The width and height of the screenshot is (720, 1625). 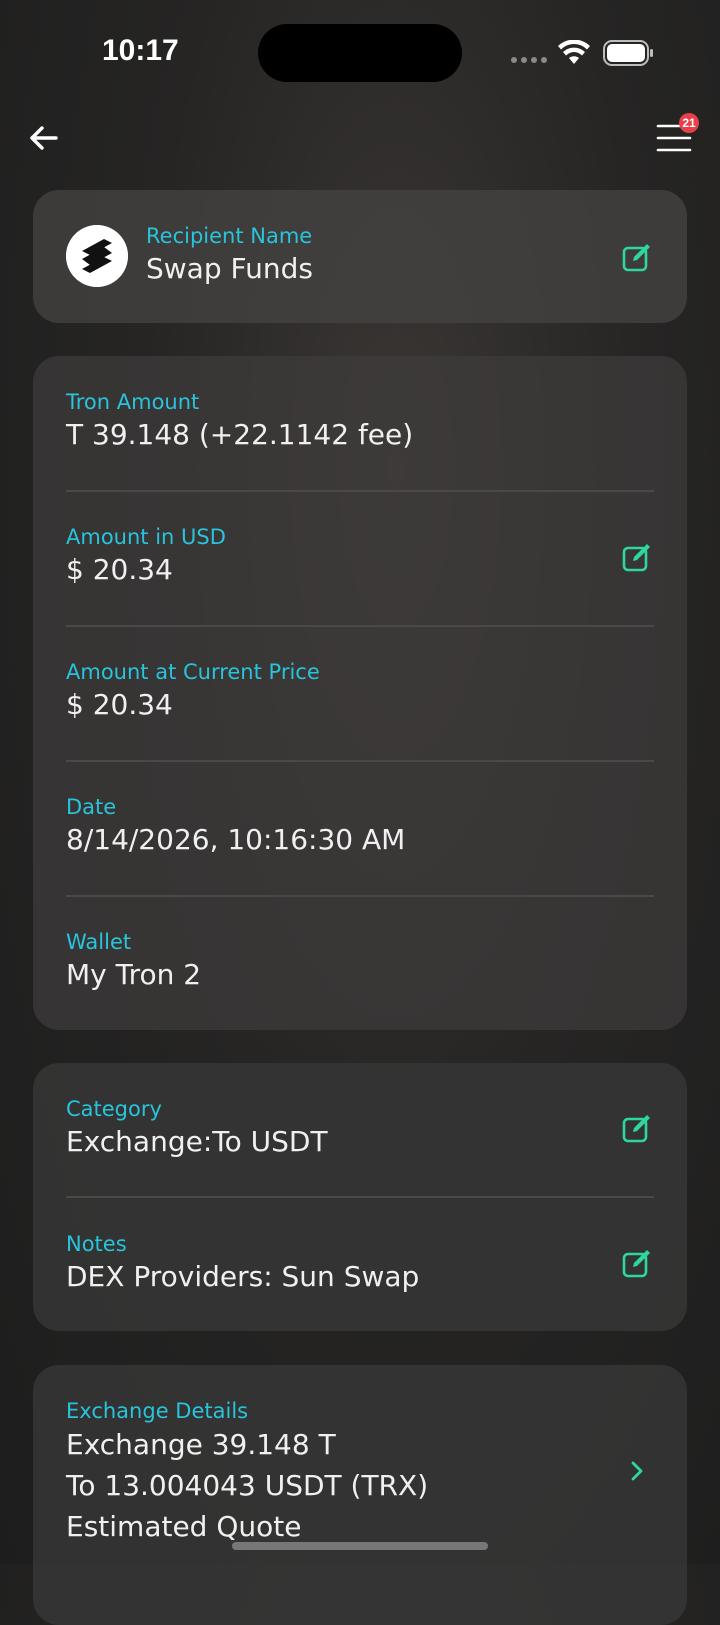 What do you see at coordinates (96, 1244) in the screenshot?
I see `notes-label: Notes` at bounding box center [96, 1244].